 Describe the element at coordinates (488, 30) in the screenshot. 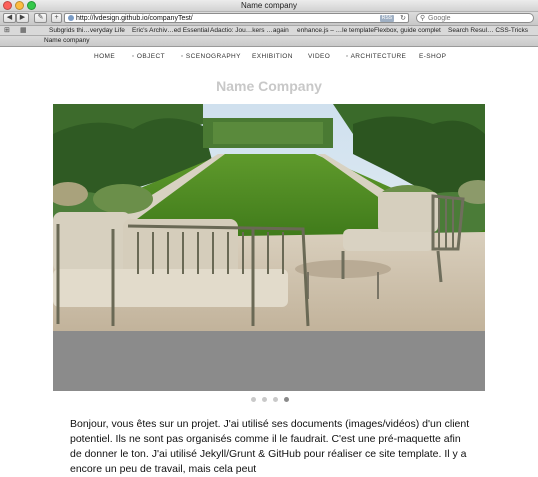

I see `bookmark-item: Search Resul… CSS-Tricks` at that location.